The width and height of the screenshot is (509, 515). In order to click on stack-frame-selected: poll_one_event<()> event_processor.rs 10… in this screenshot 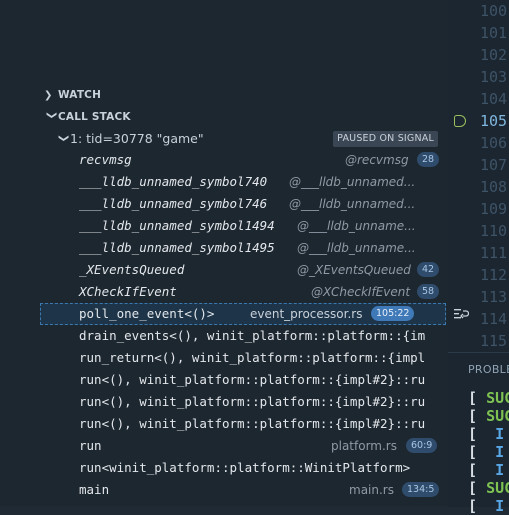, I will do `click(254, 314)`.